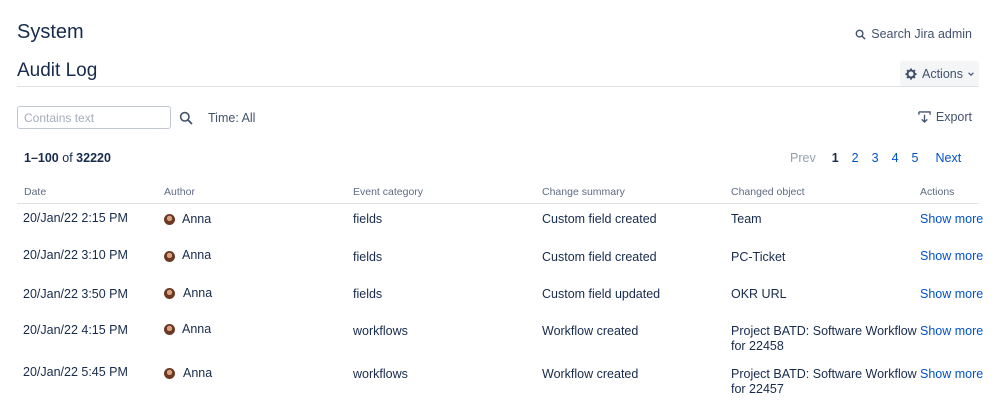  Describe the element at coordinates (75, 255) in the screenshot. I see `row-date: 20/Jan/22 3:10 PM` at that location.